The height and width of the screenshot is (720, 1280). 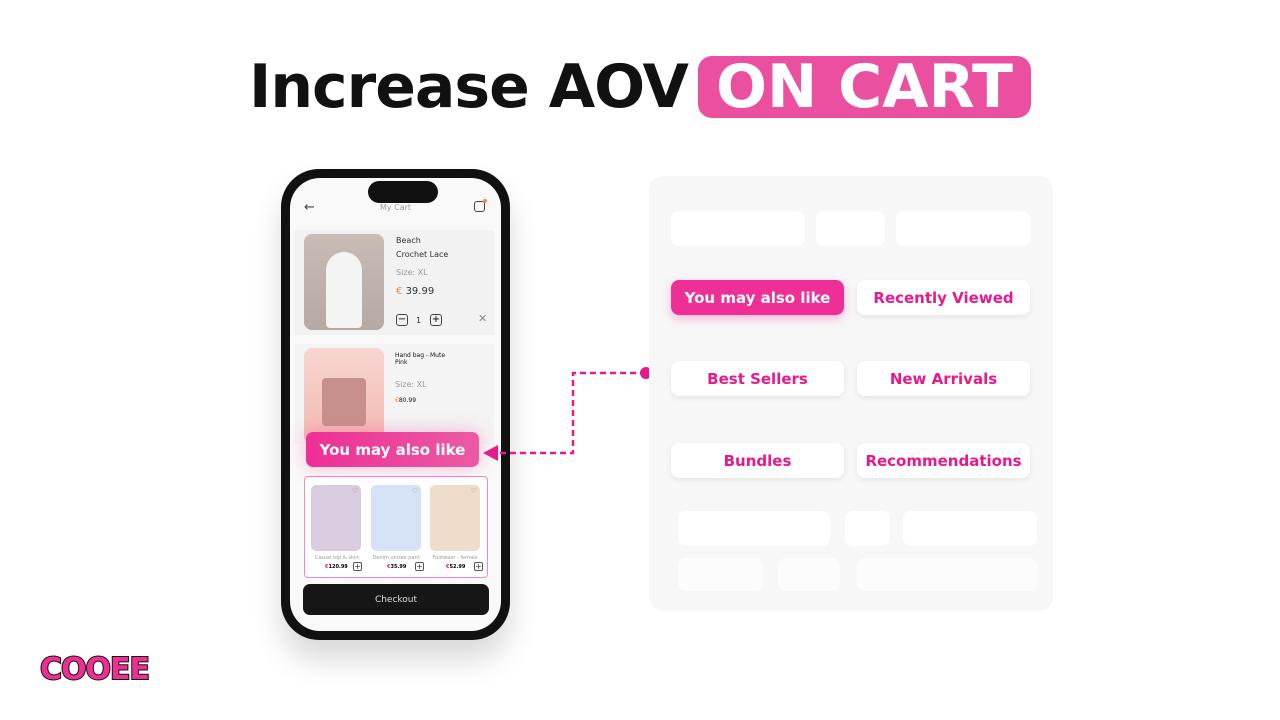 I want to click on rec-name: Footwear - female, so click(x=455, y=558).